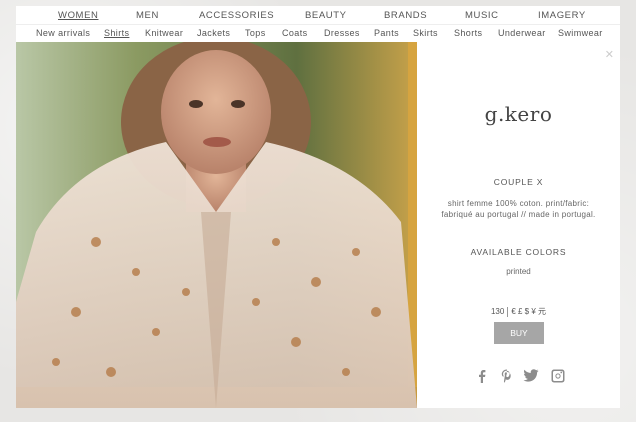 The height and width of the screenshot is (422, 636). What do you see at coordinates (295, 33) in the screenshot?
I see `subnav-coats: Coats` at bounding box center [295, 33].